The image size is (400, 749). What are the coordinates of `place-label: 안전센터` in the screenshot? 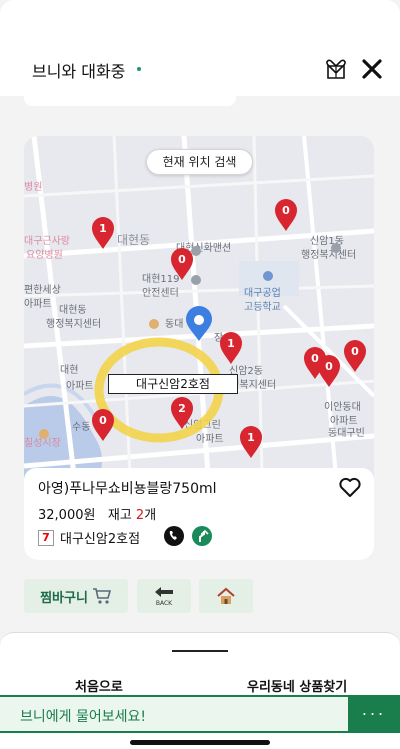 It's located at (160, 293).